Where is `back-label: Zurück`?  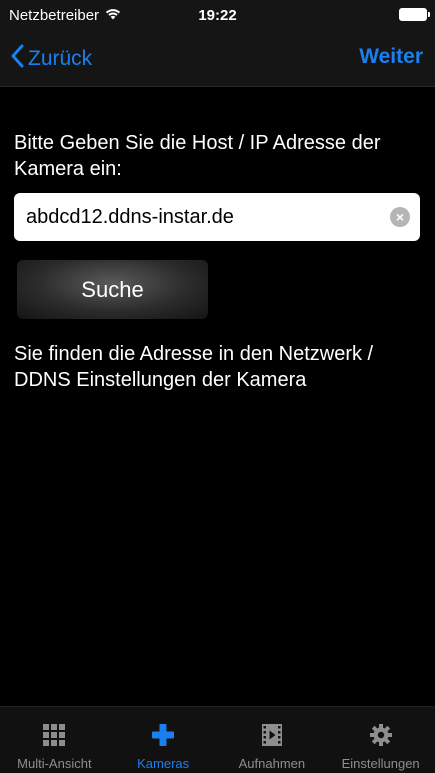
back-label: Zurück is located at coordinates (60, 58).